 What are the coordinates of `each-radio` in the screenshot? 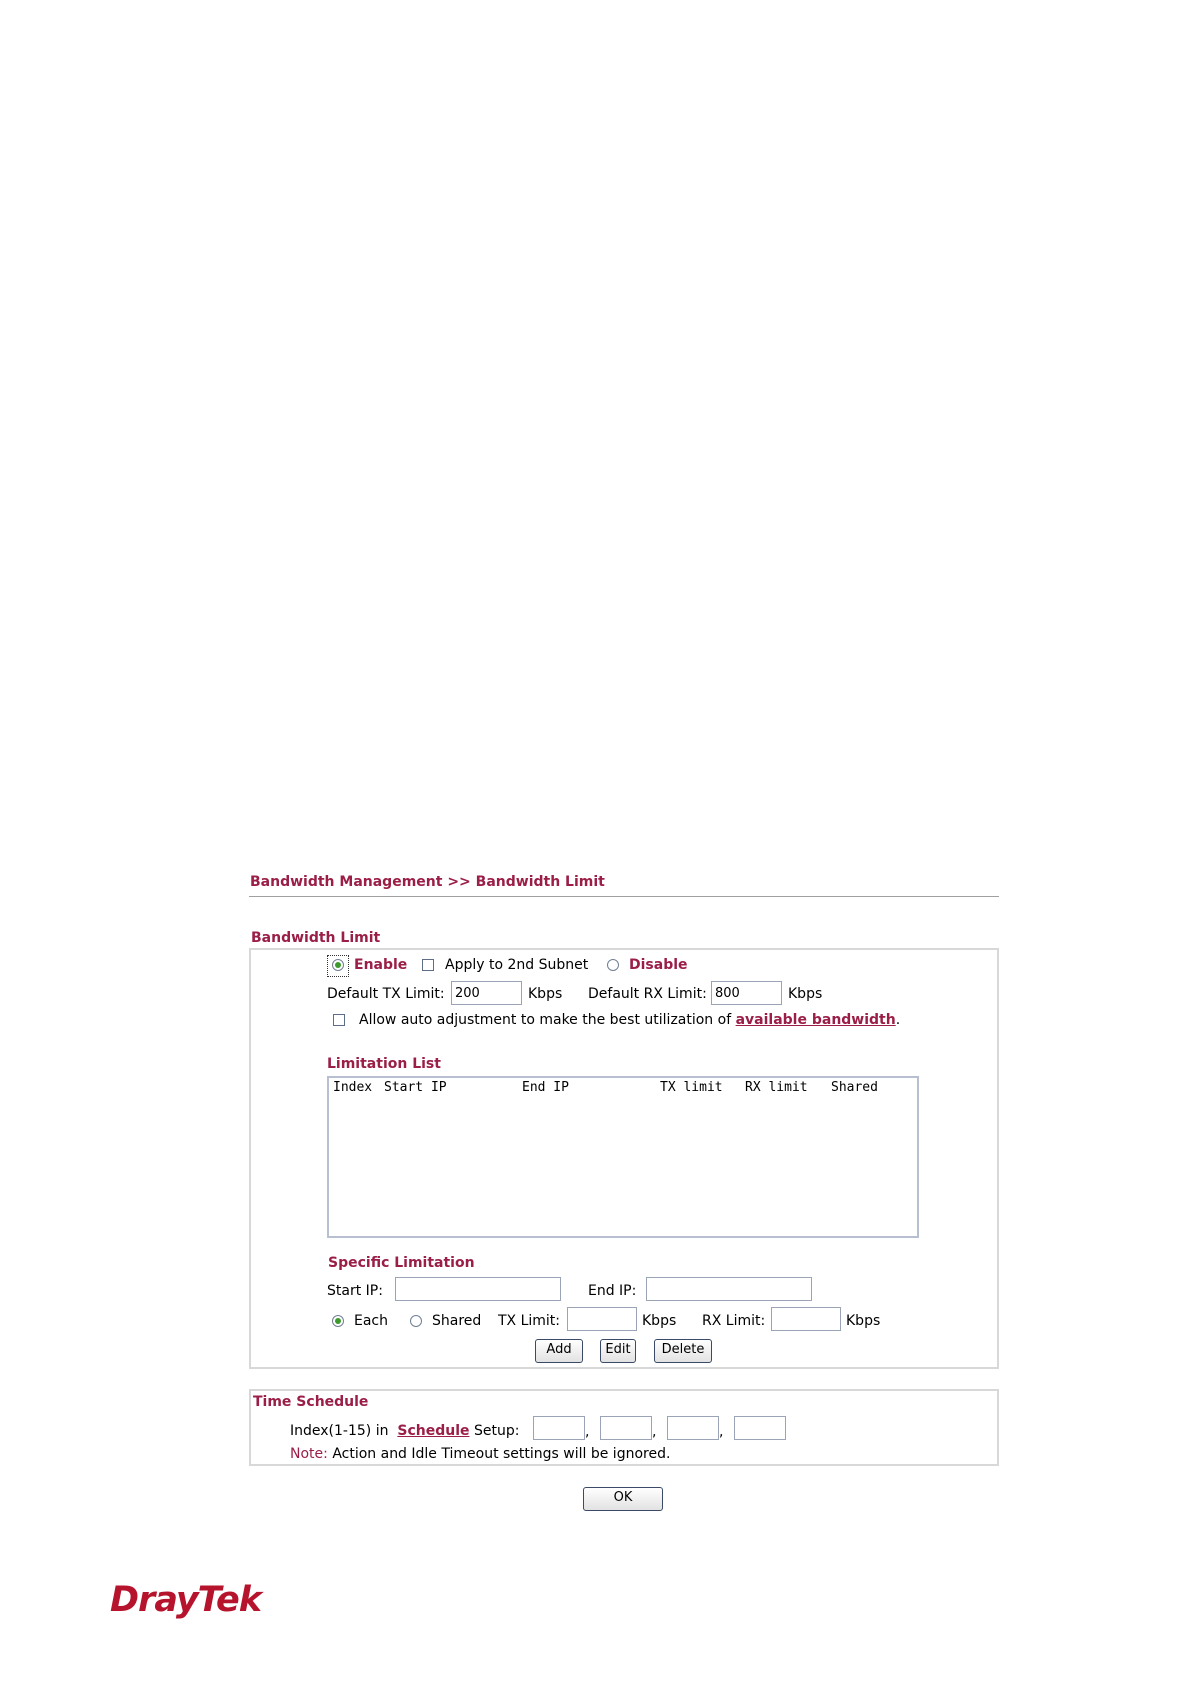 It's located at (338, 1321).